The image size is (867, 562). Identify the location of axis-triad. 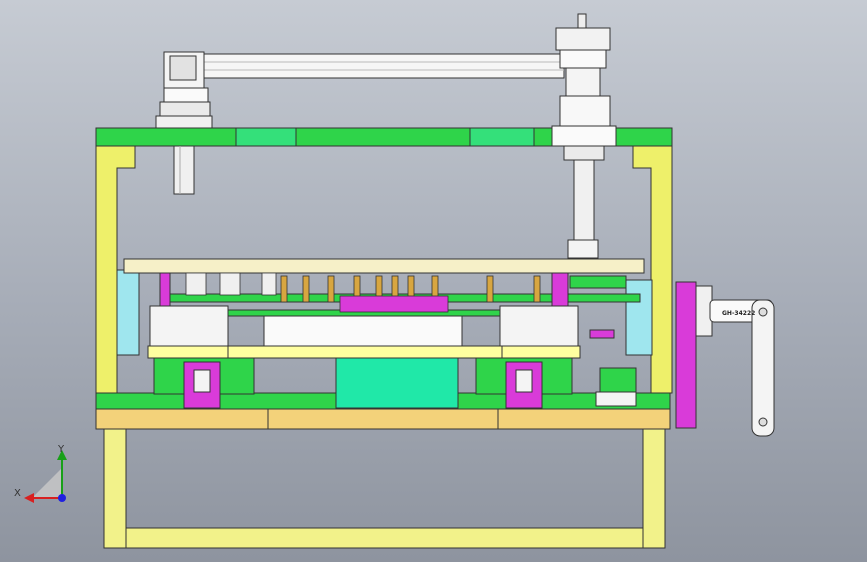
(45, 476).